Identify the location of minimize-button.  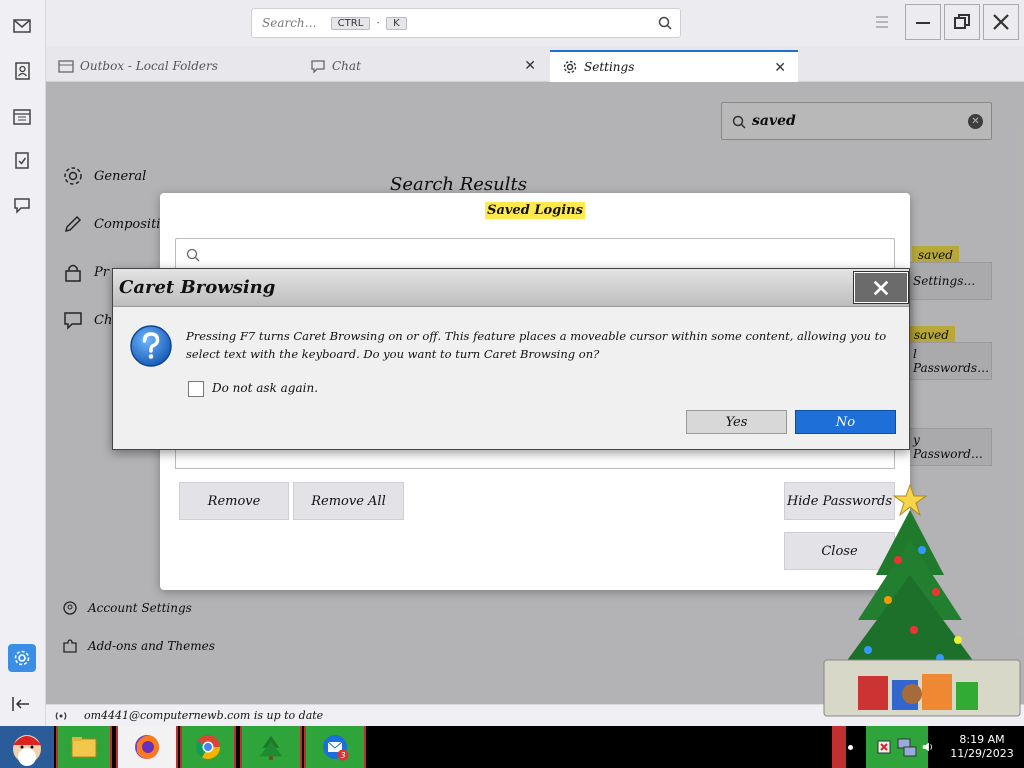
(923, 22).